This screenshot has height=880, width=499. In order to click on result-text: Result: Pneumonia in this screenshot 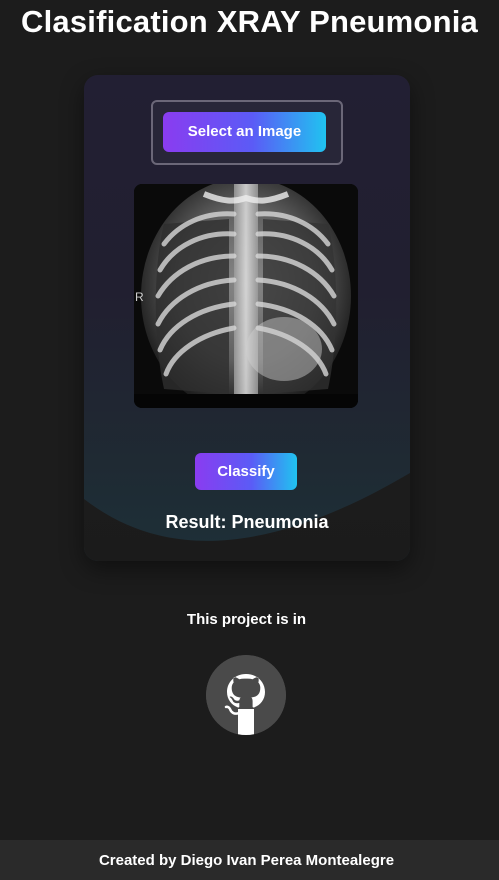, I will do `click(247, 522)`.